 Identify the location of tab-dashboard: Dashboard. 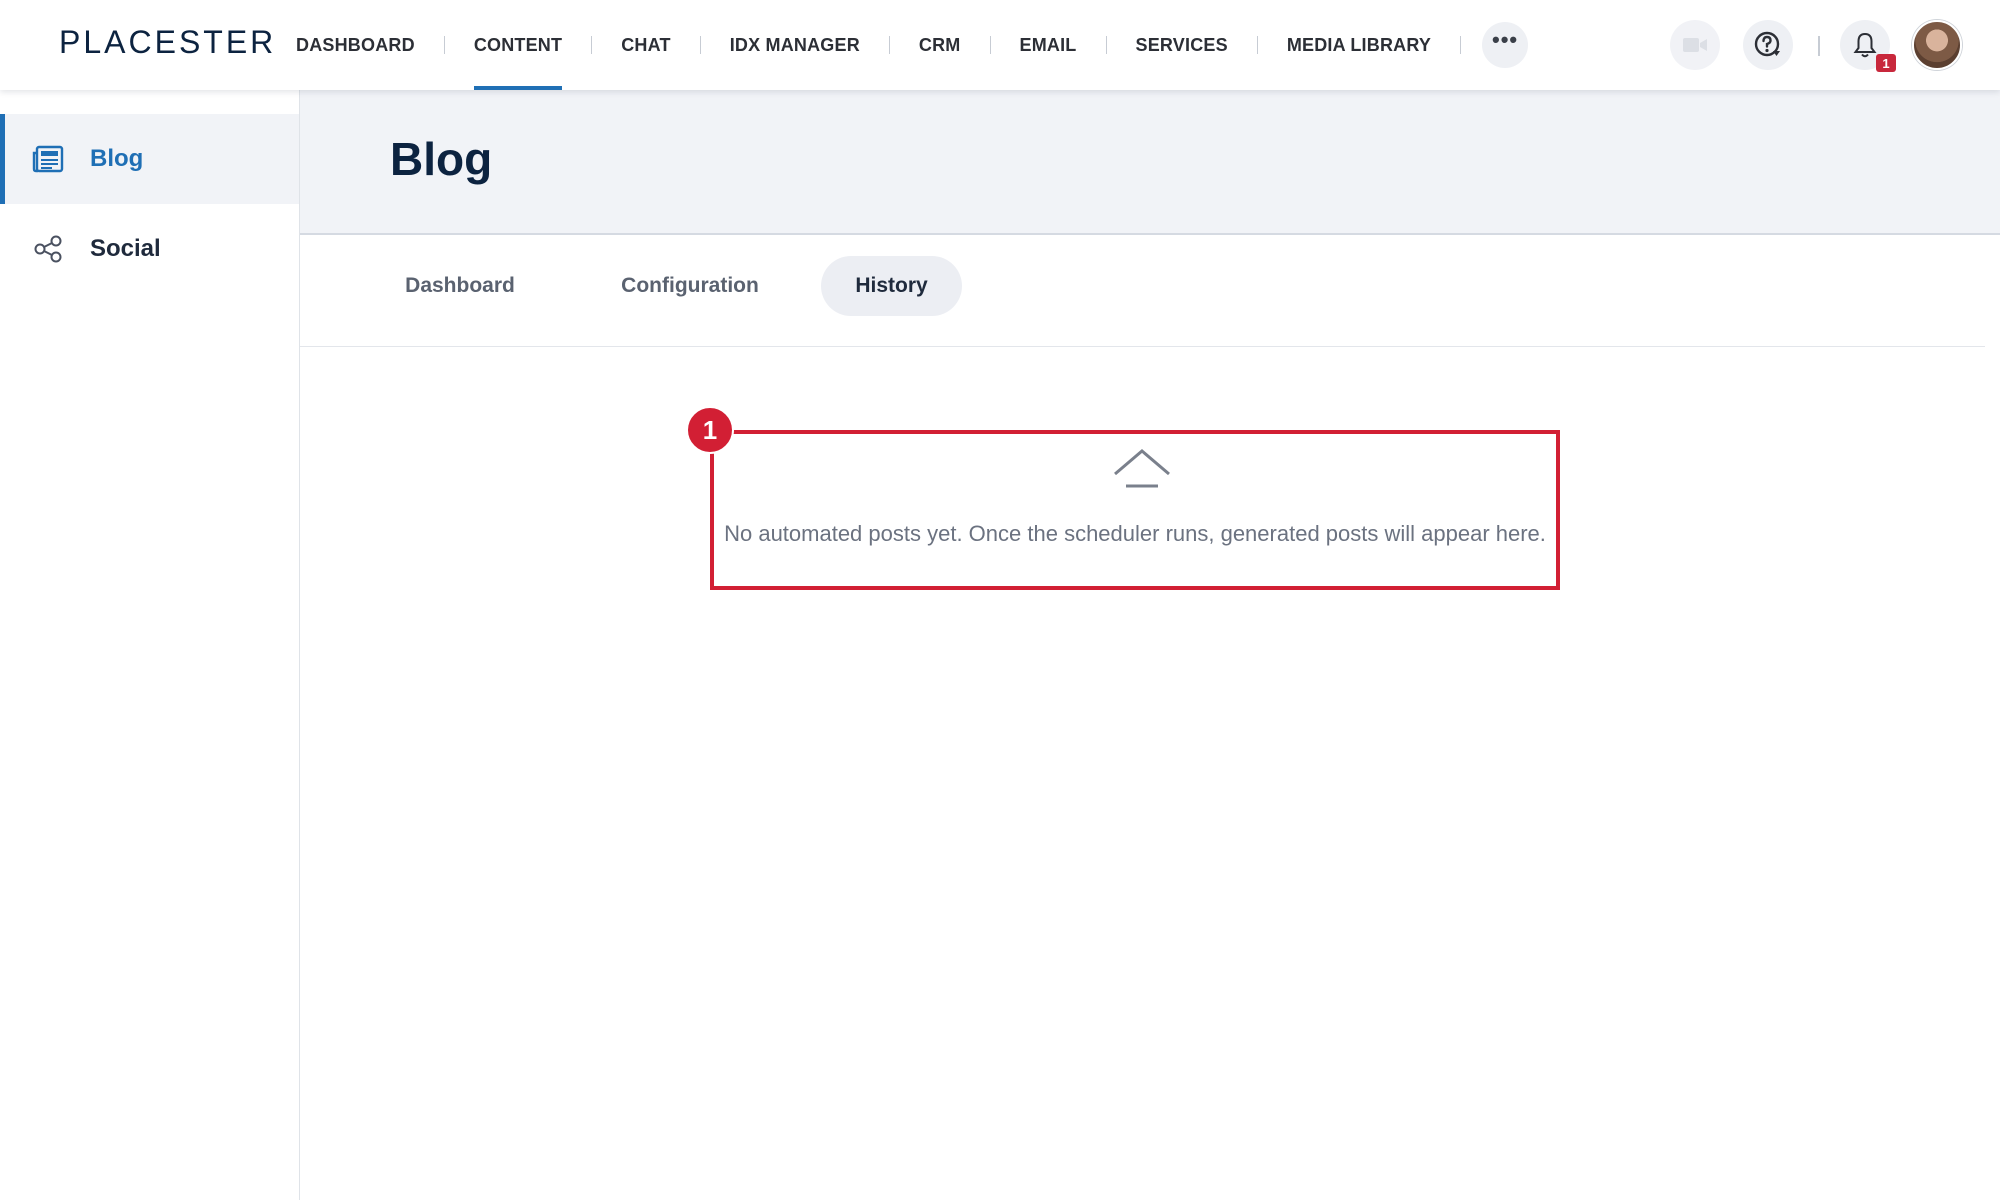
(460, 286).